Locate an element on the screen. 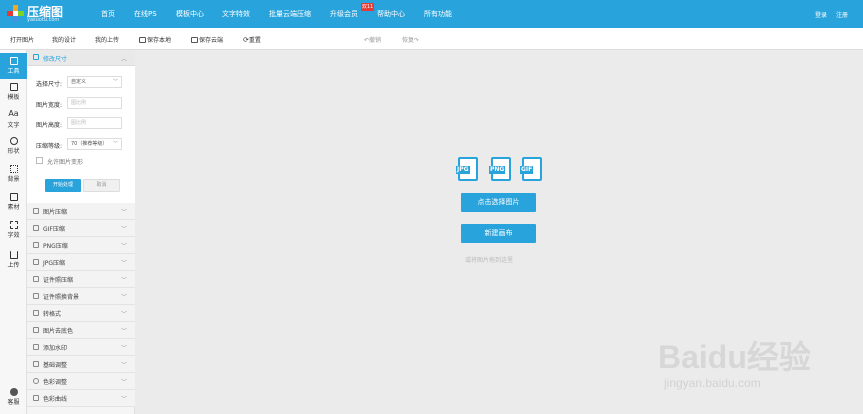  section-image-compress: 图片压缩 ﹀ is located at coordinates (81, 211).